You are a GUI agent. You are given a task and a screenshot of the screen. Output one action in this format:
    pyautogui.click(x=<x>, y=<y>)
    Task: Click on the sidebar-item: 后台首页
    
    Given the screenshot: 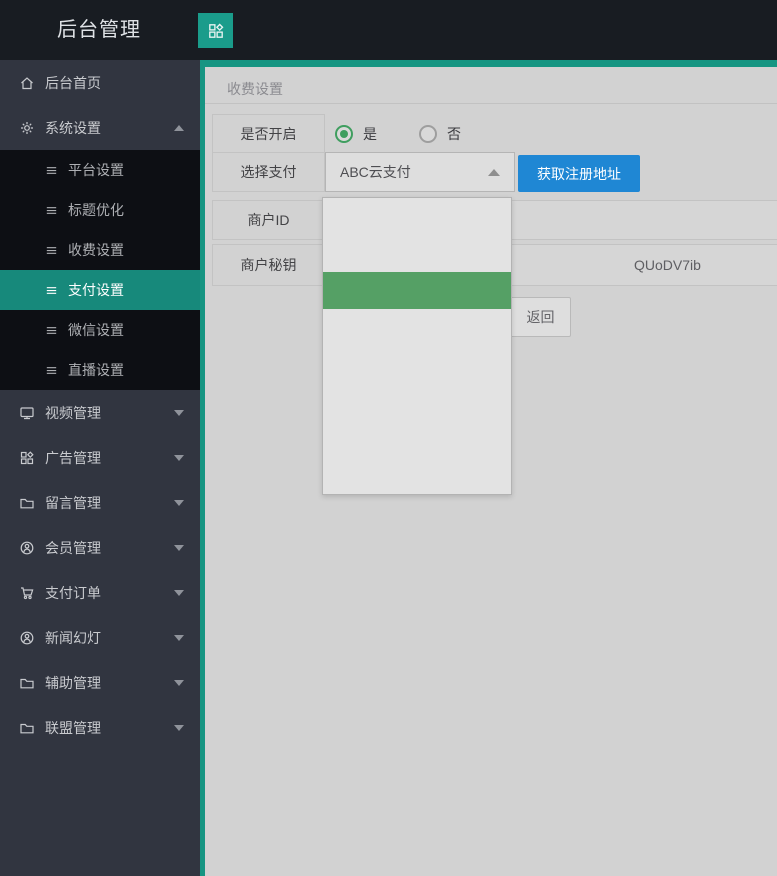 What is the action you would take?
    pyautogui.click(x=100, y=82)
    